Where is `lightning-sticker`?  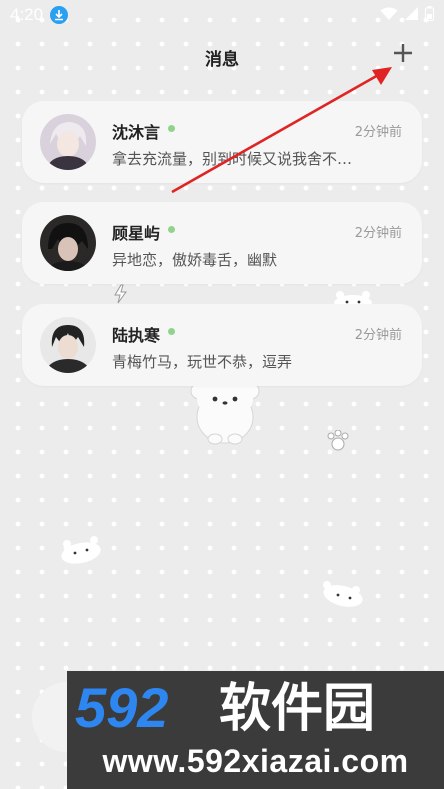
lightning-sticker is located at coordinates (120, 294).